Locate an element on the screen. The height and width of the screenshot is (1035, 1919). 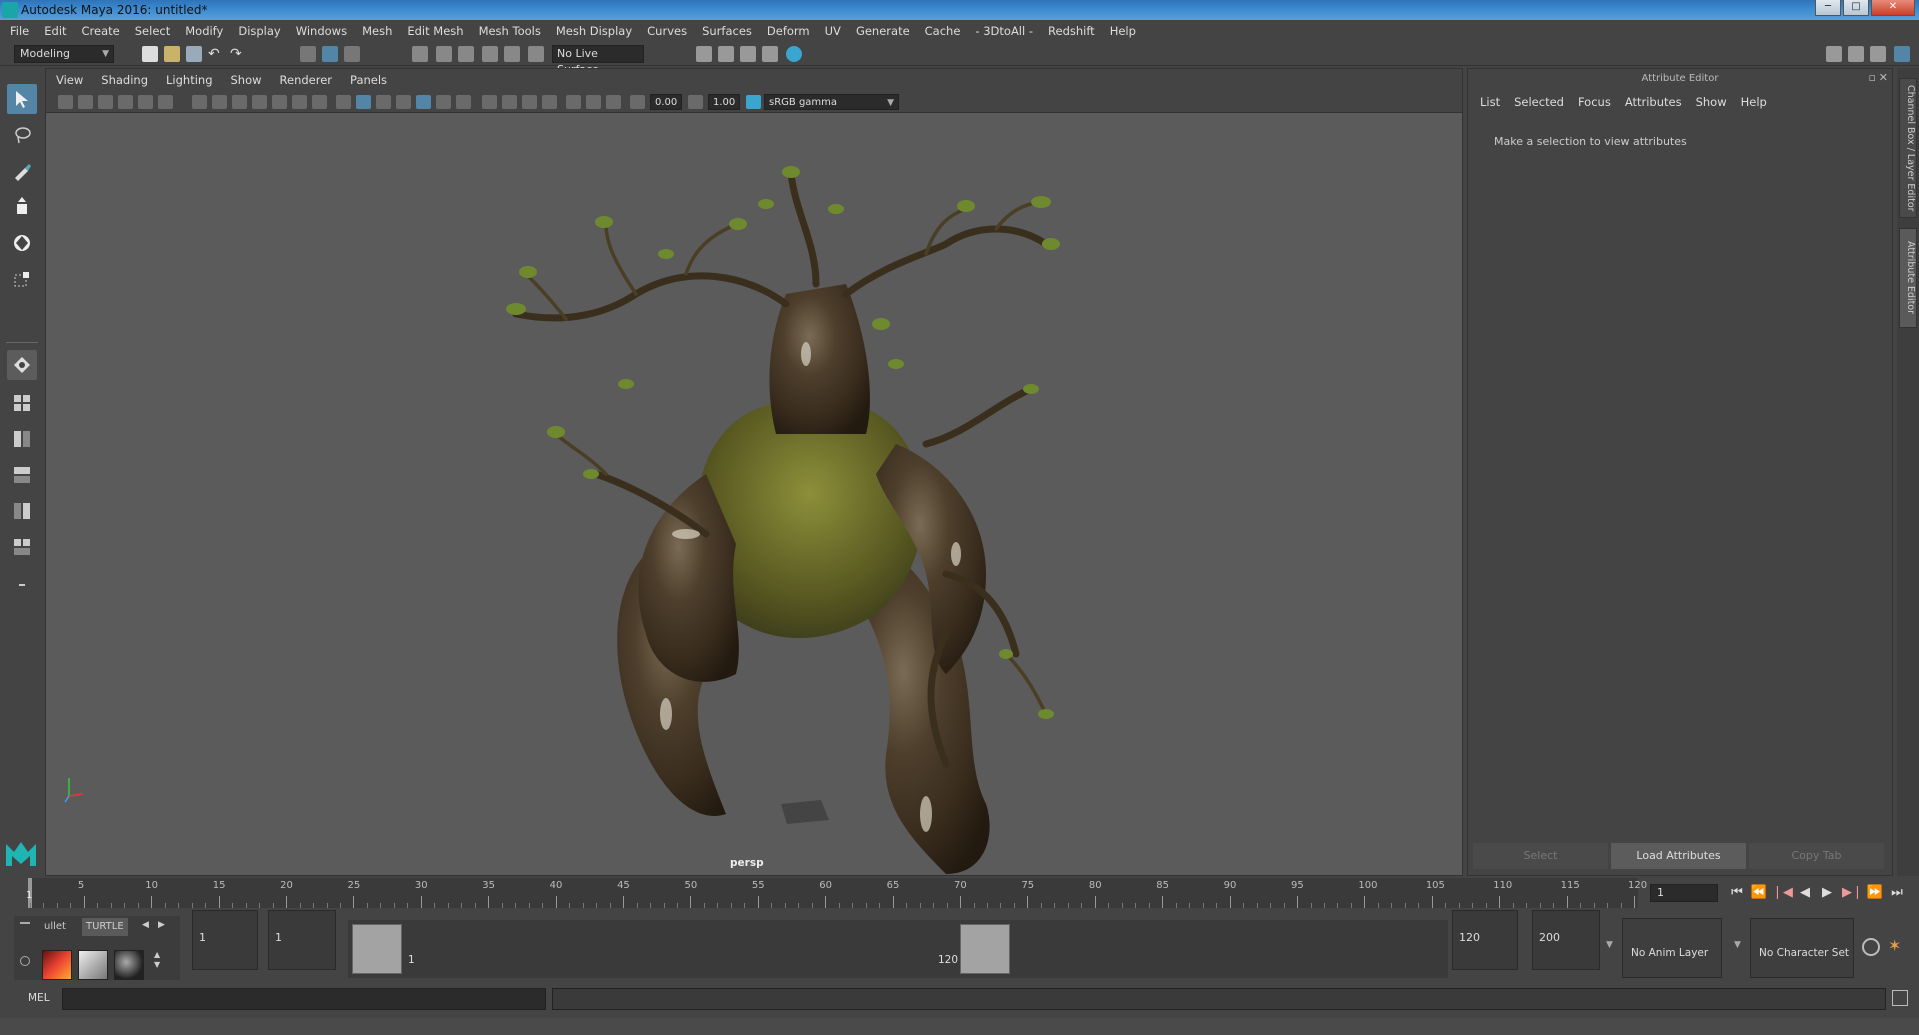
character-set-dropdown: No Character Set is located at coordinates (1802, 948).